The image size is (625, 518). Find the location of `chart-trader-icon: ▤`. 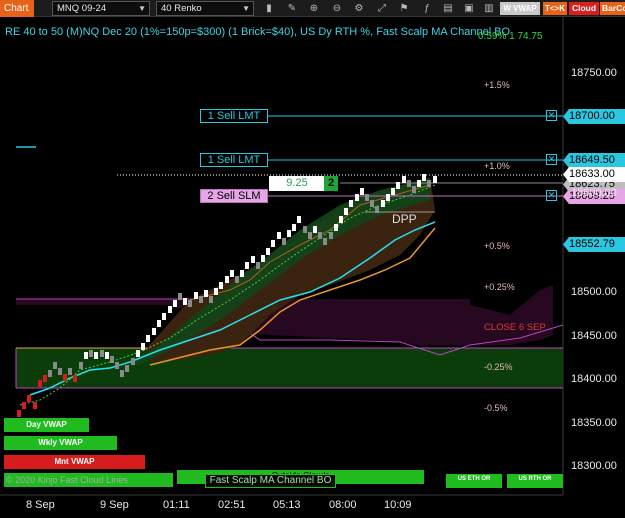

chart-trader-icon: ▤ is located at coordinates (448, 8).